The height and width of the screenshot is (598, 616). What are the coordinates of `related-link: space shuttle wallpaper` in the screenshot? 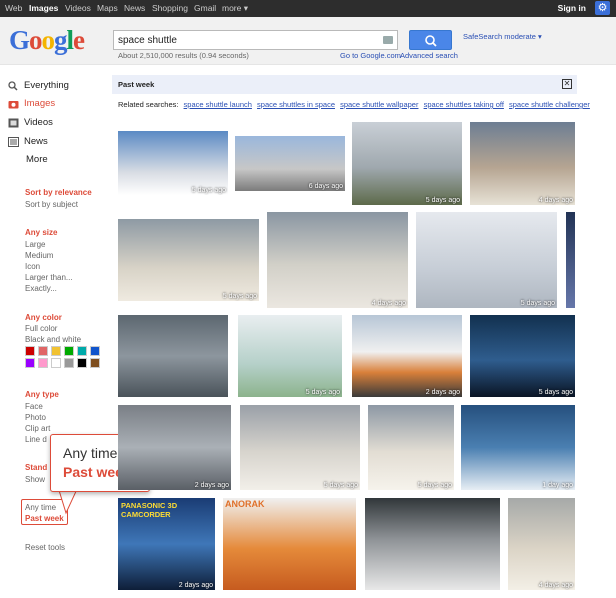 It's located at (379, 104).